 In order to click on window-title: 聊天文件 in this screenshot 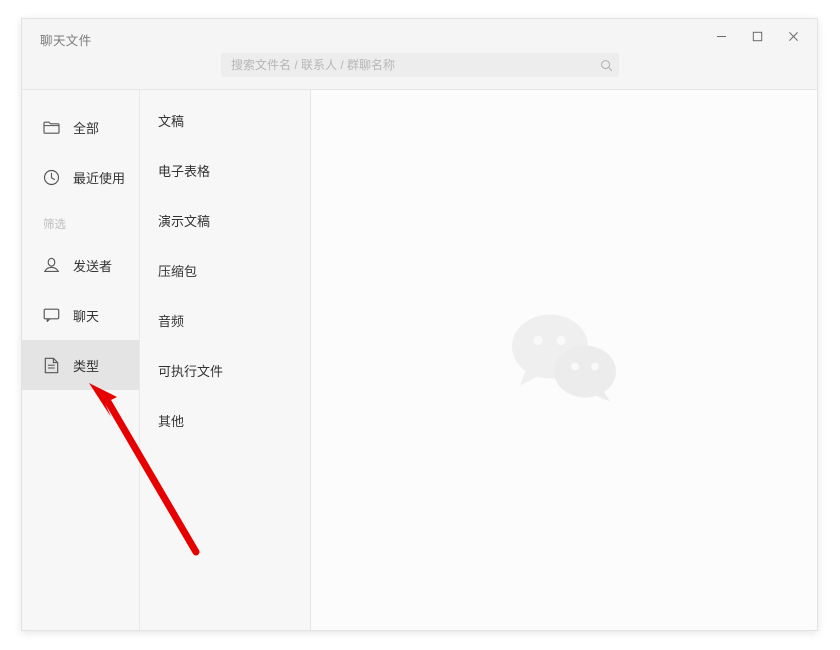, I will do `click(66, 41)`.